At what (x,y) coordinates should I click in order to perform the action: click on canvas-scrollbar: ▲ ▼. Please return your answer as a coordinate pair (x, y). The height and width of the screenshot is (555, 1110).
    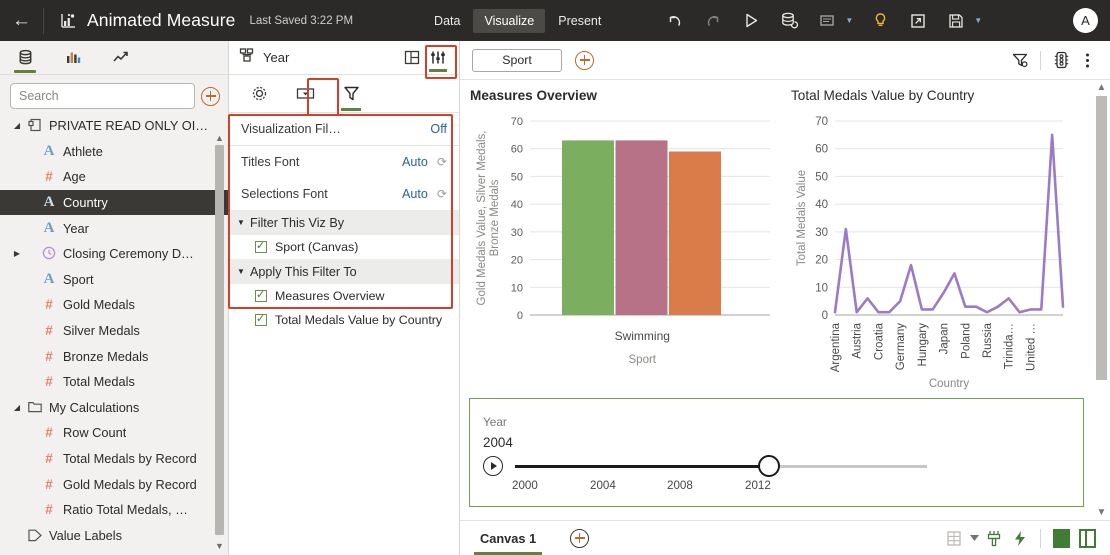
    Looking at the image, I should click on (1101, 300).